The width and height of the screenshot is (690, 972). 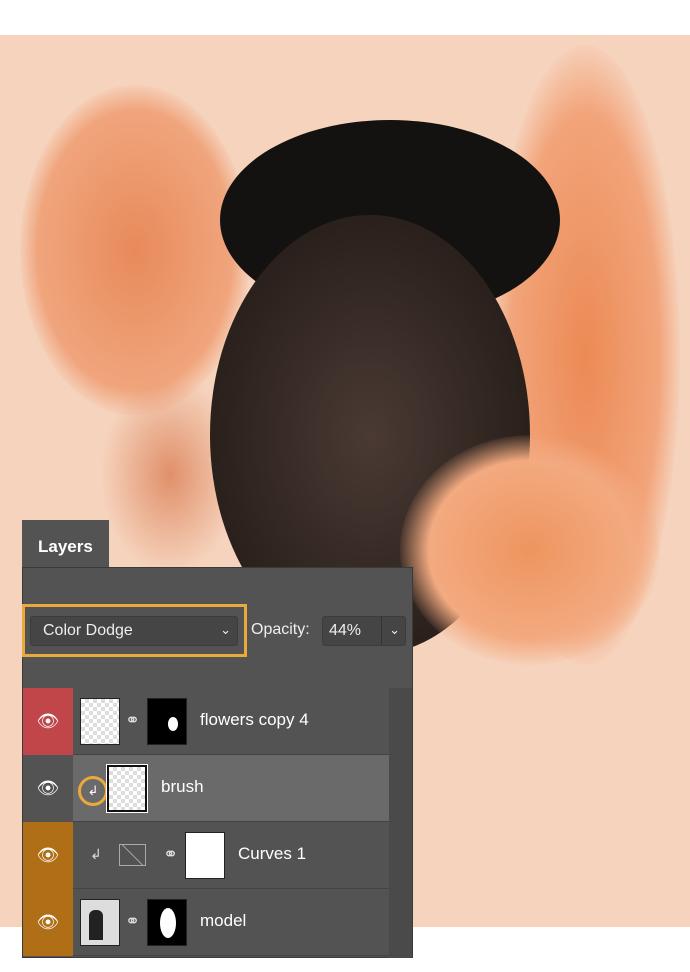 I want to click on blend-mode-dropdown: Color Dodge ⌄, so click(x=134, y=631).